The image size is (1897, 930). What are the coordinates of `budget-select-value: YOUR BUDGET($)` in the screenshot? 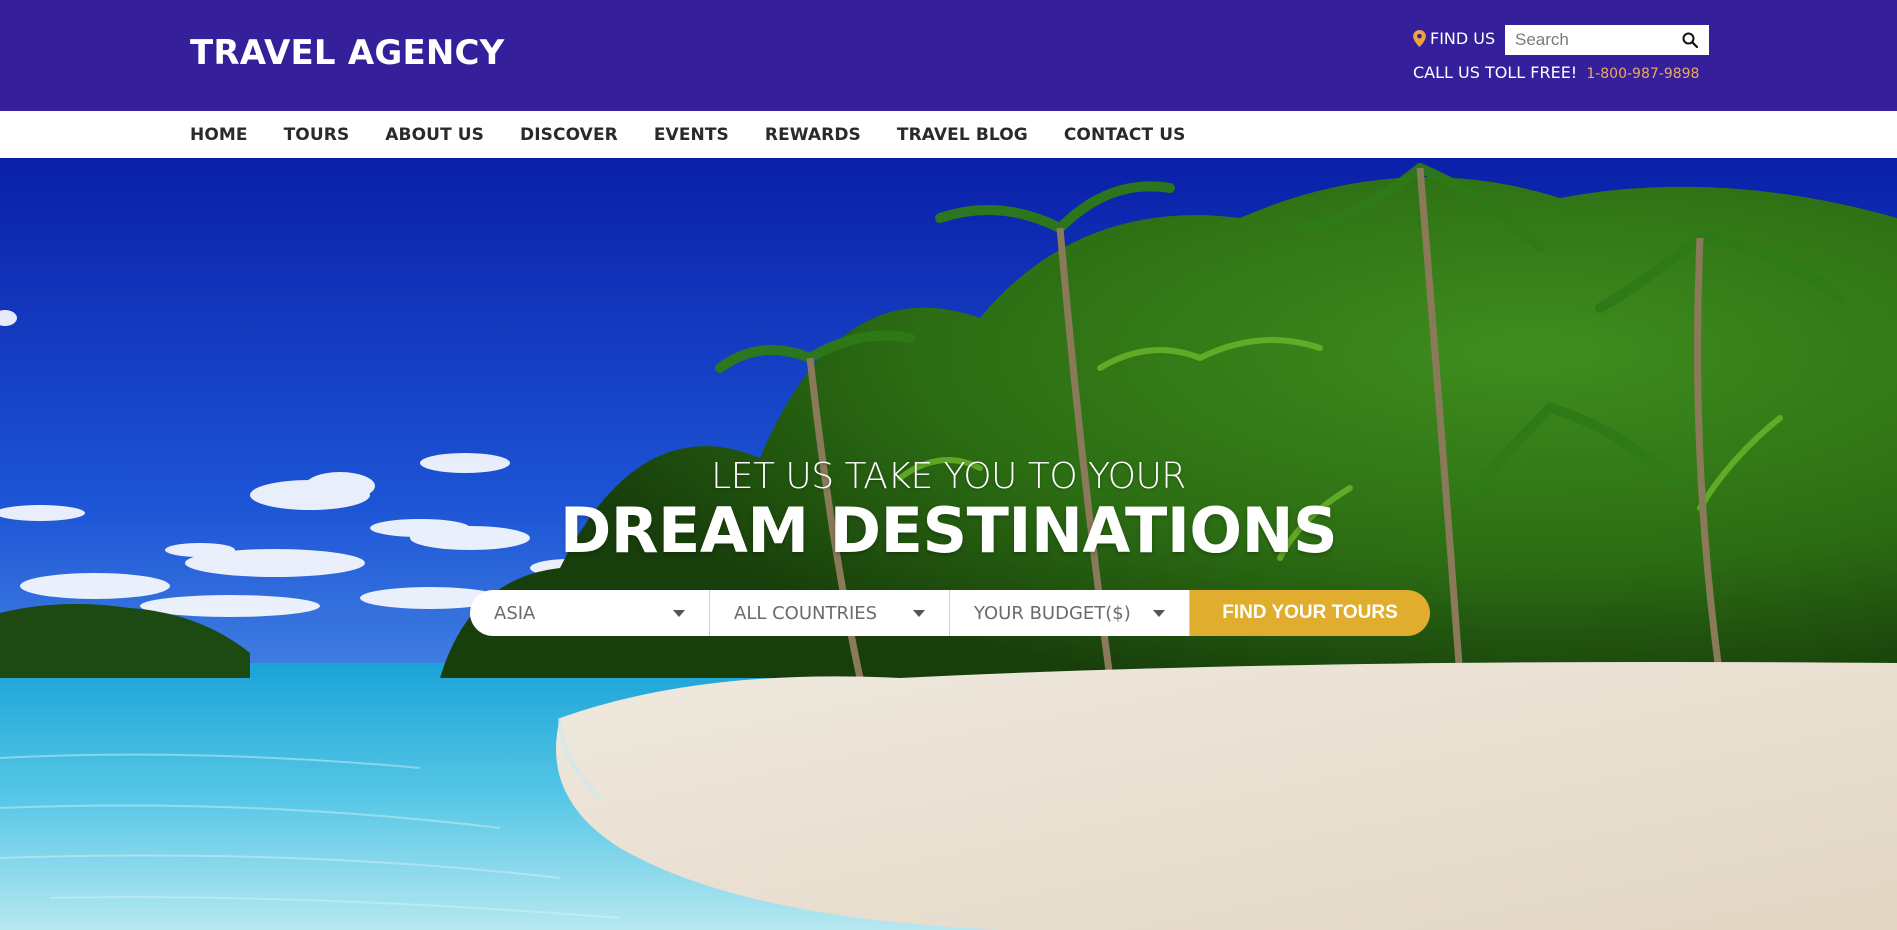 It's located at (1052, 613).